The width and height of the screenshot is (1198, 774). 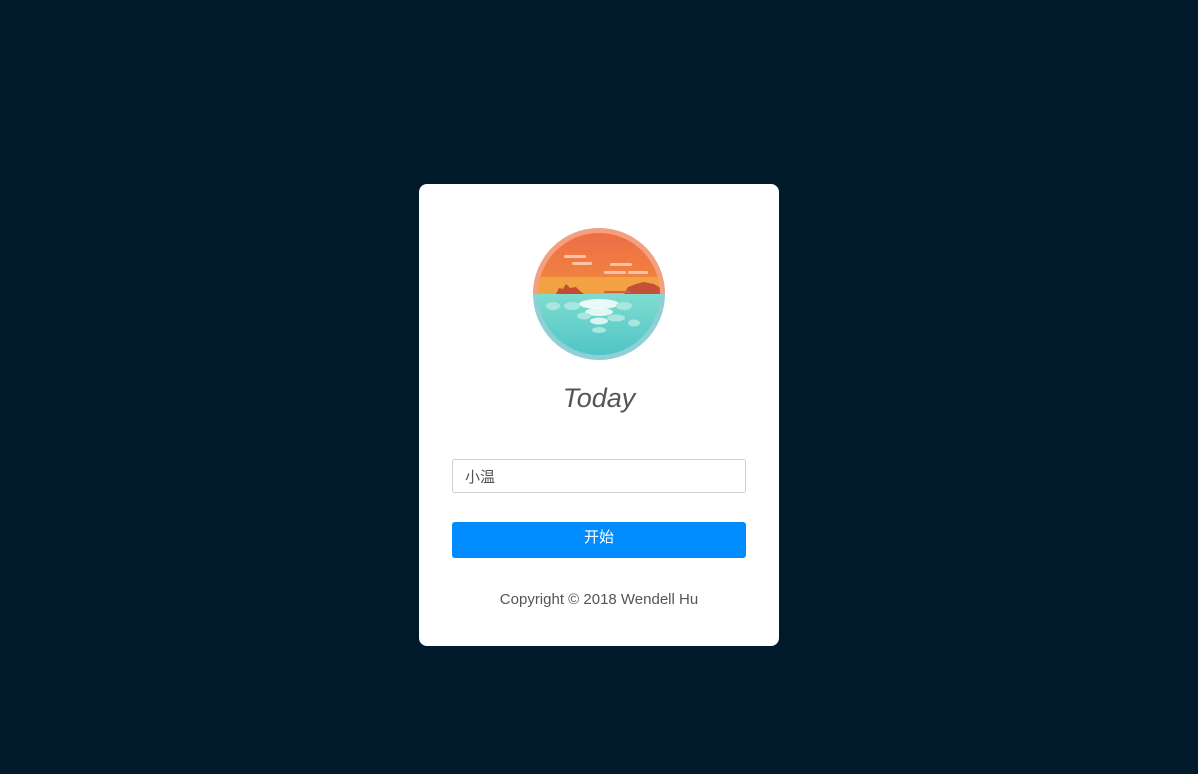 What do you see at coordinates (599, 294) in the screenshot?
I see `sunset-lake-icon` at bounding box center [599, 294].